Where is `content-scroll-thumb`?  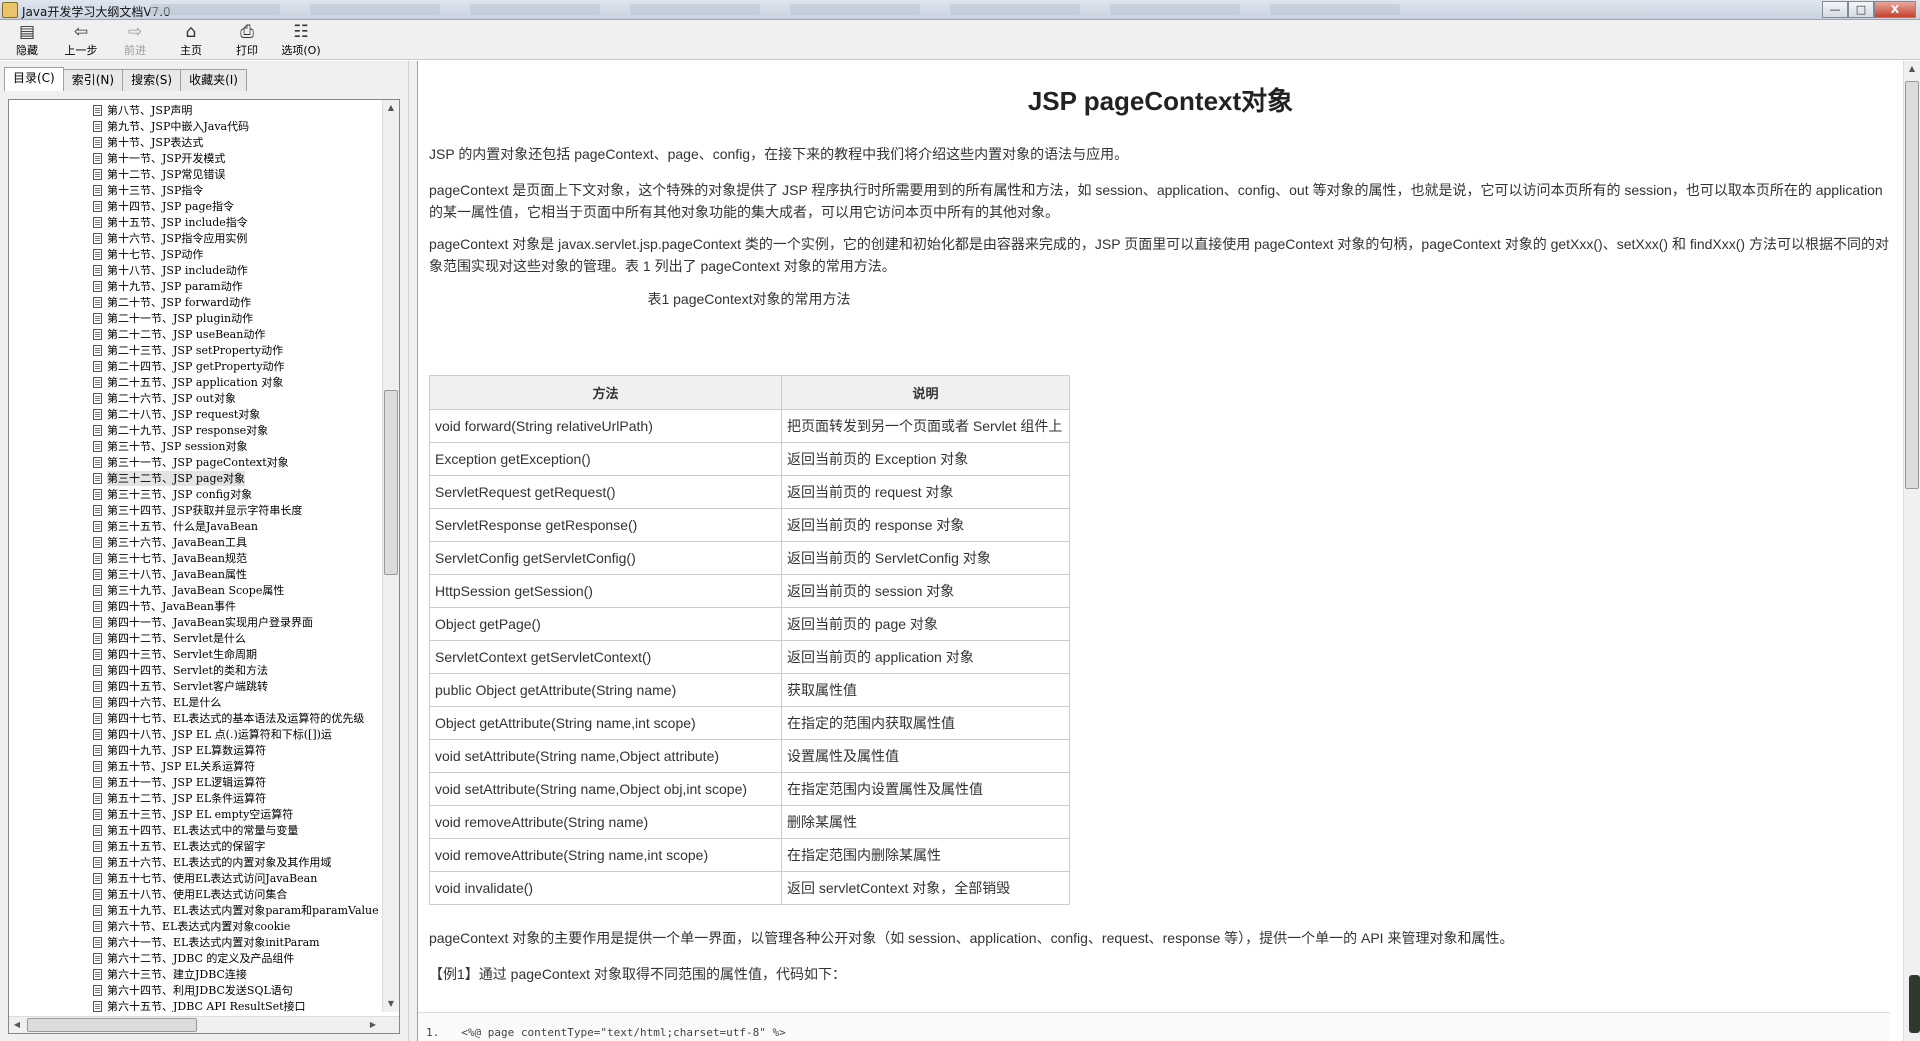 content-scroll-thumb is located at coordinates (1912, 285).